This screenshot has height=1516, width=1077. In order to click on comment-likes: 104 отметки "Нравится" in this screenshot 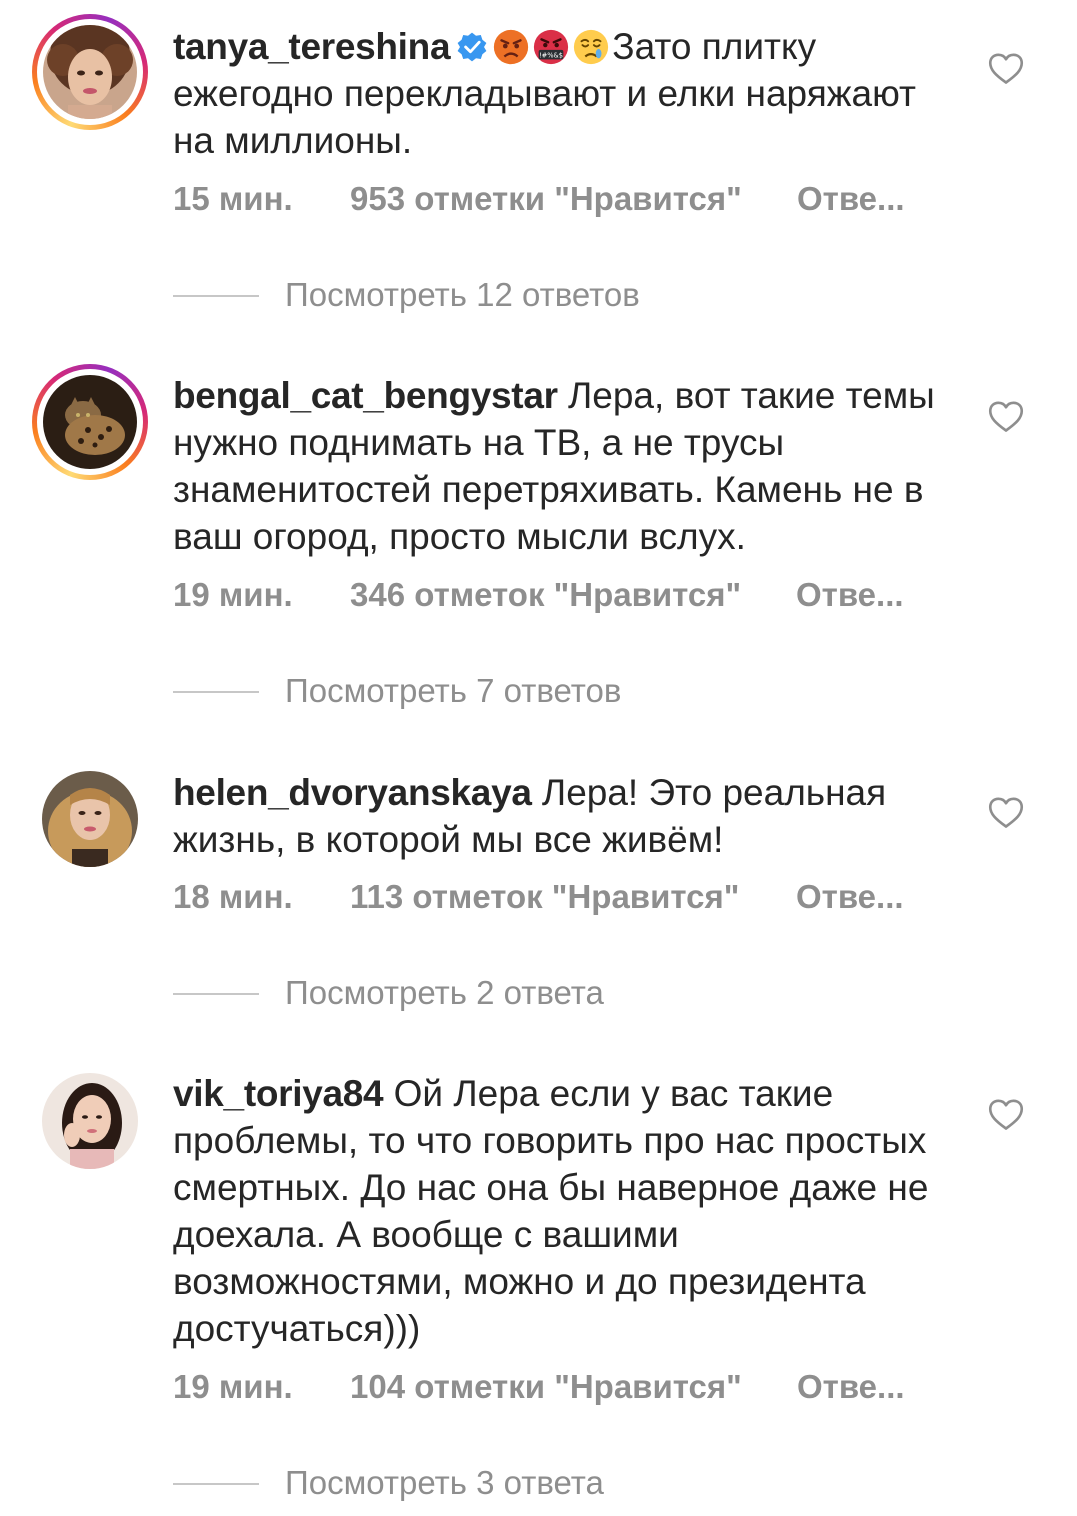, I will do `click(546, 1387)`.